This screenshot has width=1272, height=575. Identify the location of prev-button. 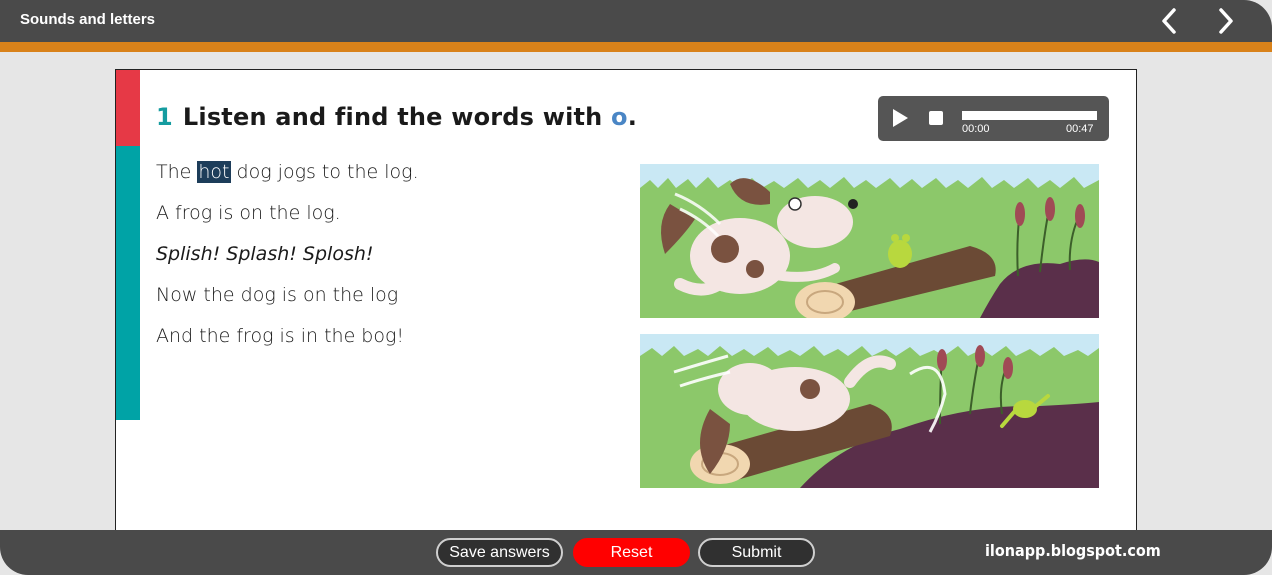
(1169, 21).